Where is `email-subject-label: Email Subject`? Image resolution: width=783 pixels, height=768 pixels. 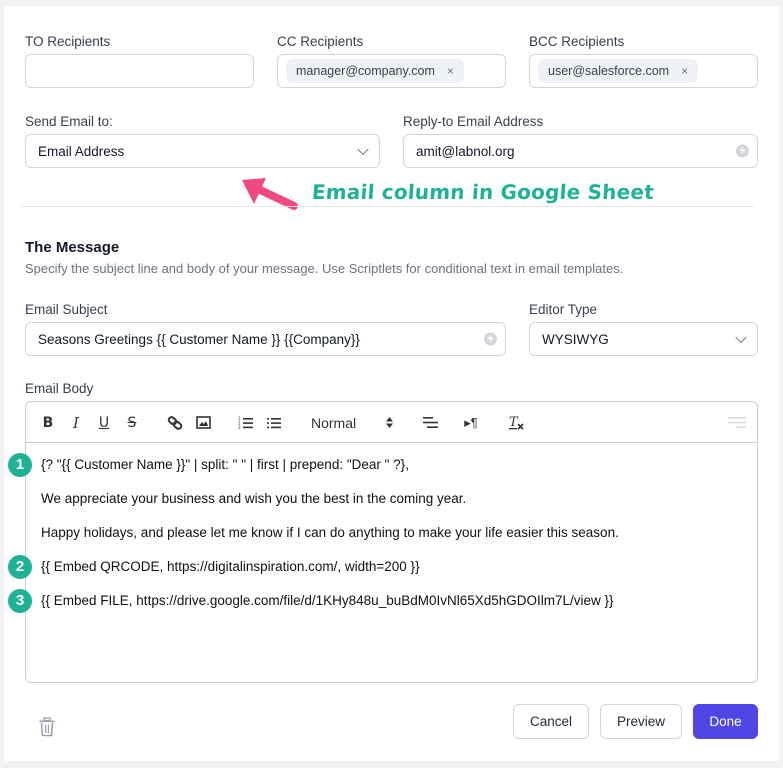
email-subject-label: Email Subject is located at coordinates (66, 309).